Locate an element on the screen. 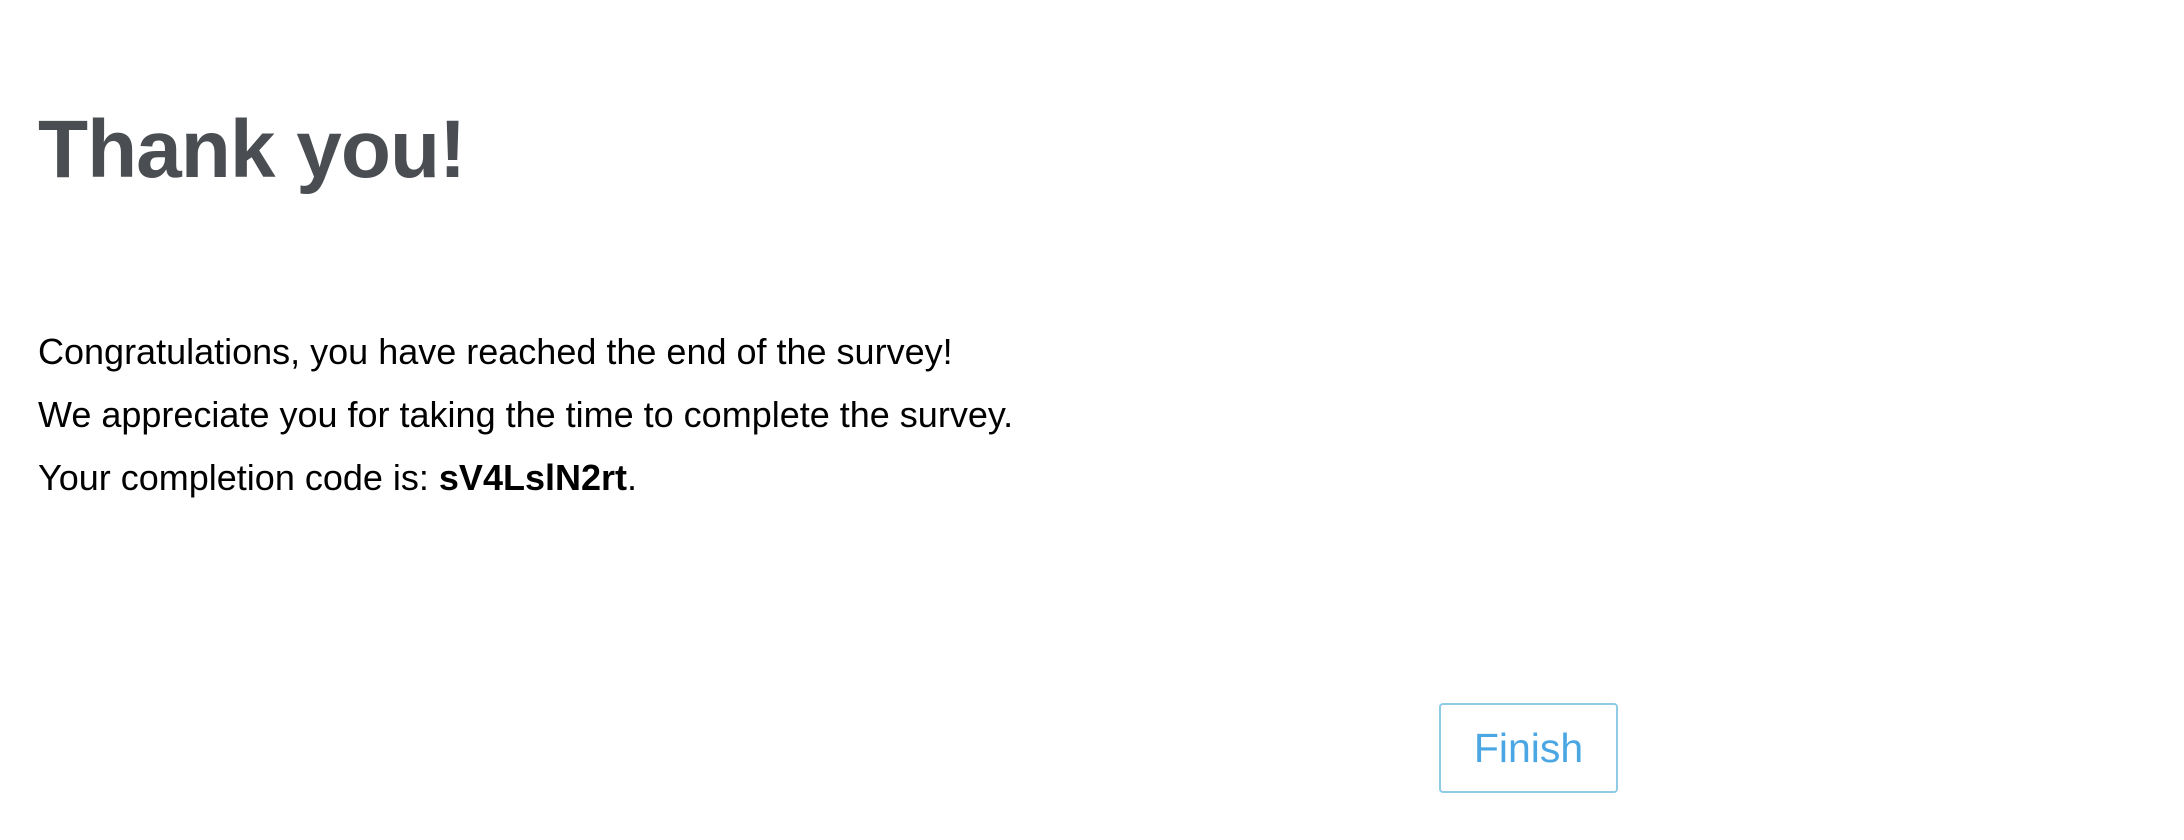 The height and width of the screenshot is (840, 2184). completion-code-period: . is located at coordinates (632, 477).